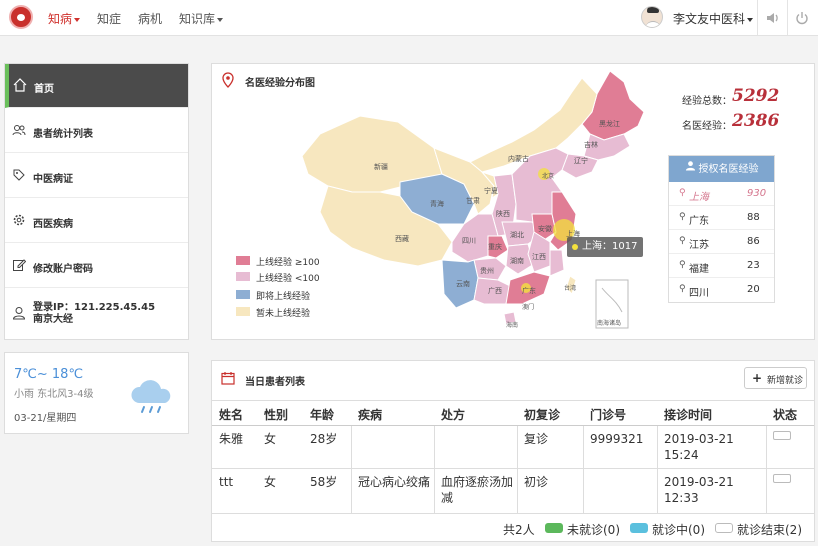  Describe the element at coordinates (769, 529) in the screenshot. I see `status-finished-count: 就诊结束(2)` at that location.